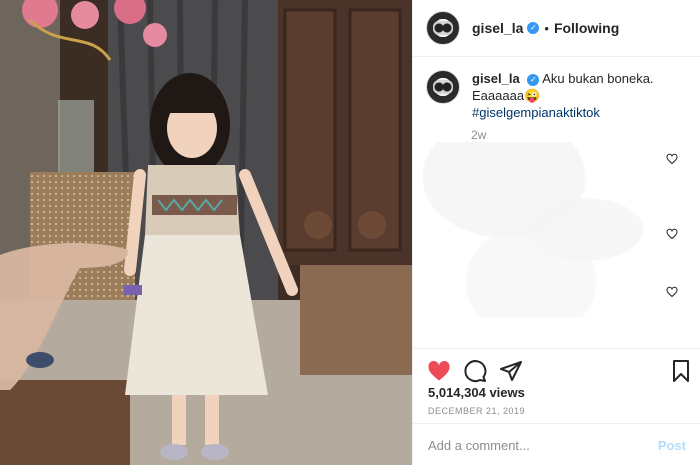 This screenshot has width=700, height=465. What do you see at coordinates (543, 445) in the screenshot?
I see `add-comment-input` at bounding box center [543, 445].